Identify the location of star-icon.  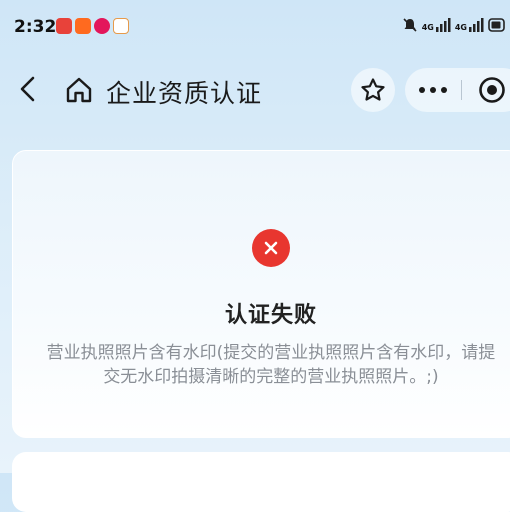
(373, 89).